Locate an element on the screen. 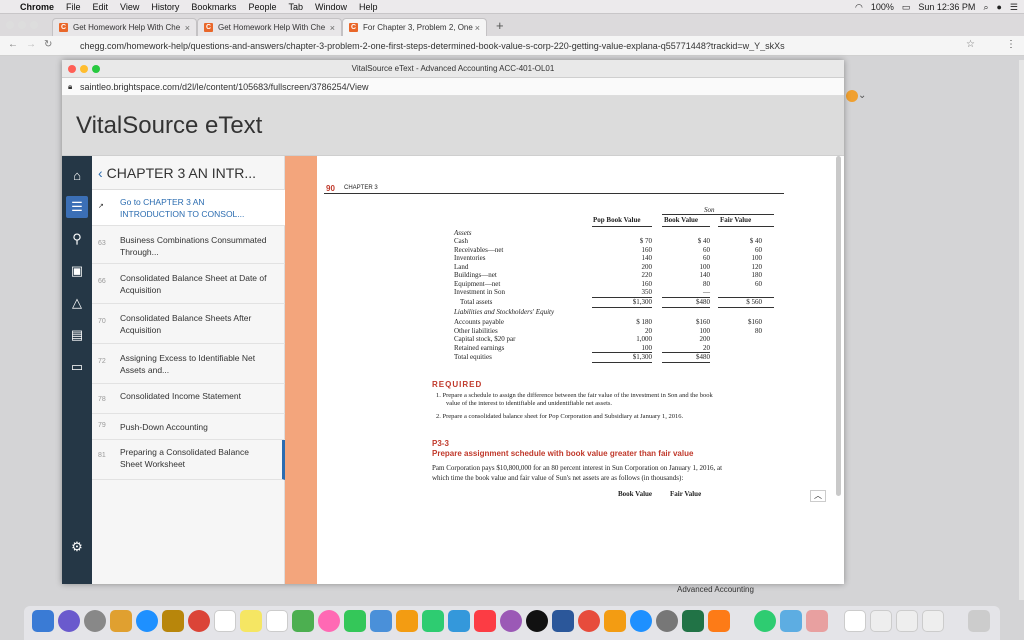 Image resolution: width=1024 pixels, height=640 pixels. vs-zoom-dot is located at coordinates (96, 69).